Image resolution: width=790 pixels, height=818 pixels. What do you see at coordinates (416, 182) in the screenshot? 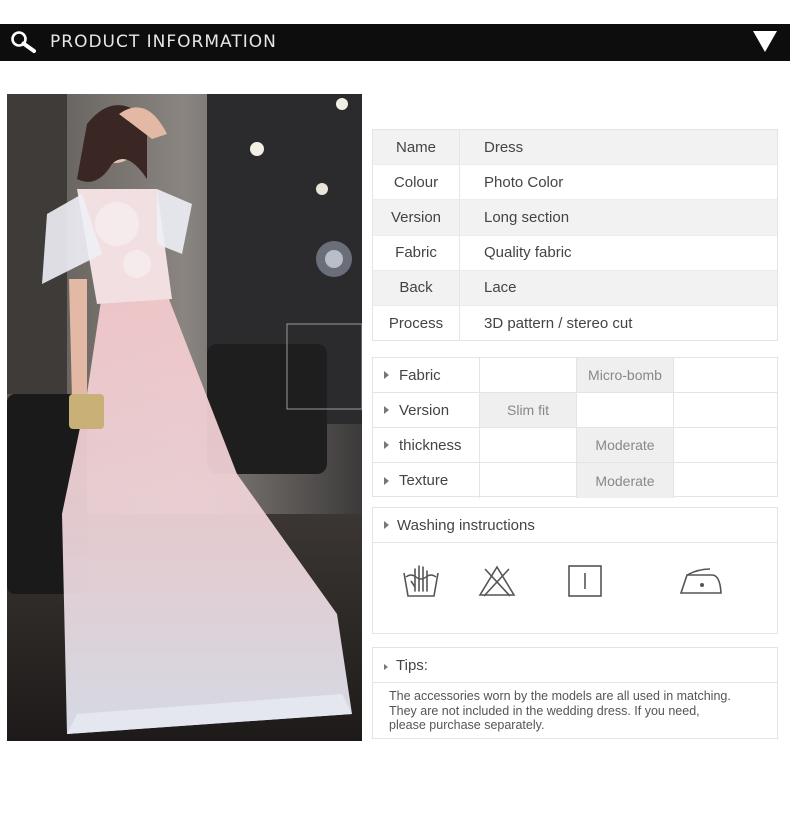
I see `spec-key: Colour` at bounding box center [416, 182].